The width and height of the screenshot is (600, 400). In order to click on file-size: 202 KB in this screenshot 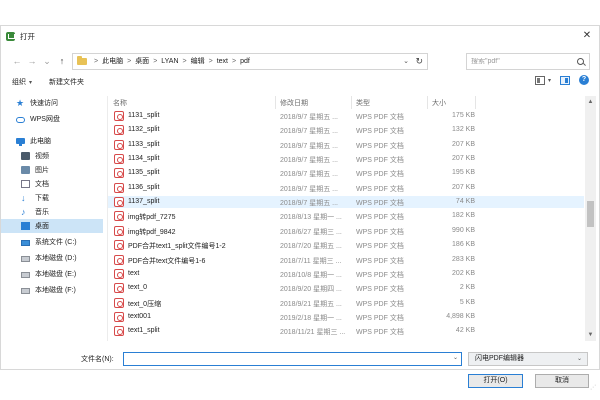, I will do `click(463, 273)`.